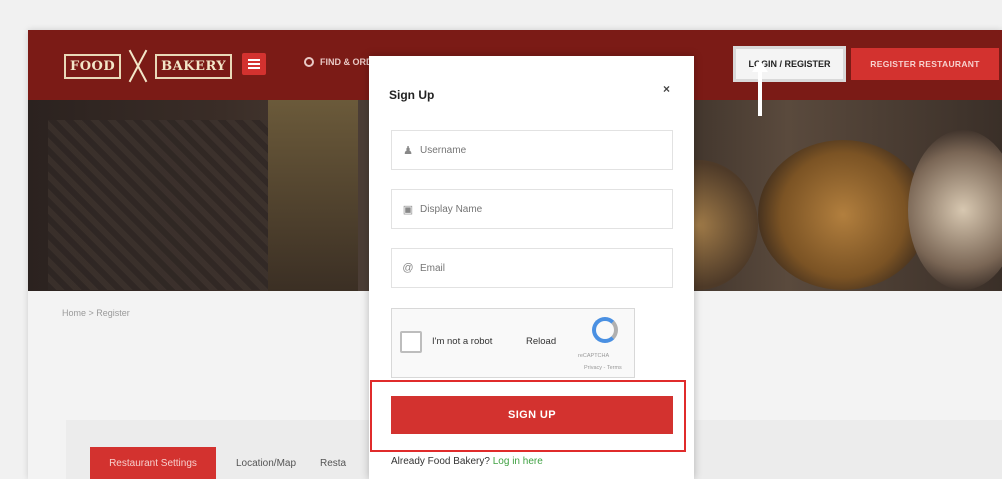 The width and height of the screenshot is (1002, 479). I want to click on recaptcha-reload: Reload, so click(541, 341).